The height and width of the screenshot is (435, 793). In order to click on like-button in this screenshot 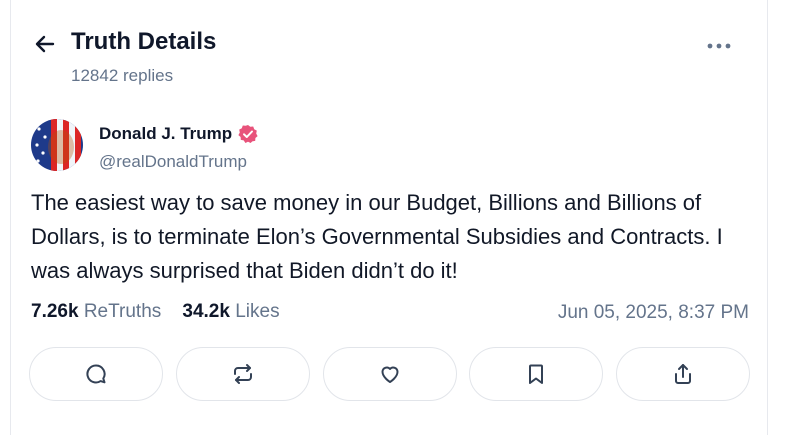, I will do `click(390, 374)`.